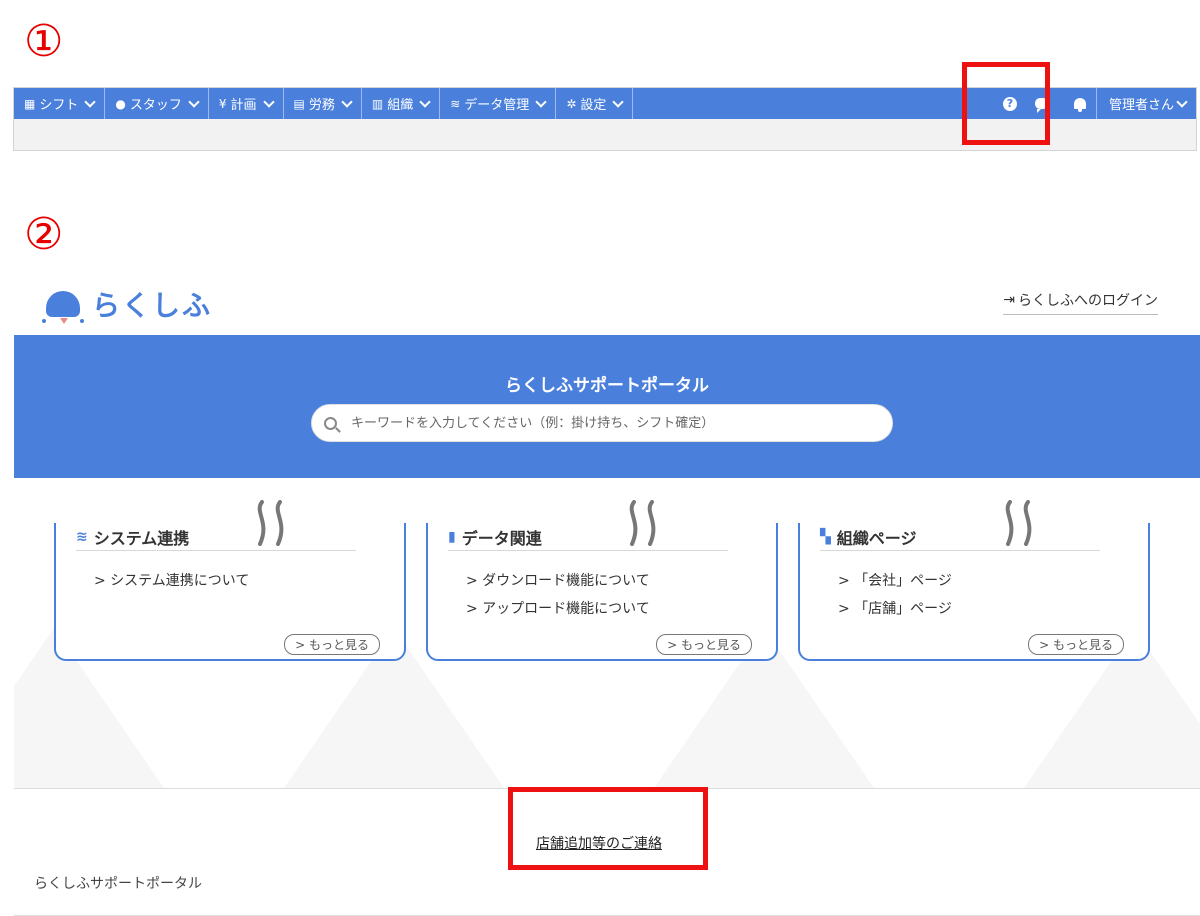 The height and width of the screenshot is (916, 1200). What do you see at coordinates (502, 537) in the screenshot?
I see `card-title: データ関連` at bounding box center [502, 537].